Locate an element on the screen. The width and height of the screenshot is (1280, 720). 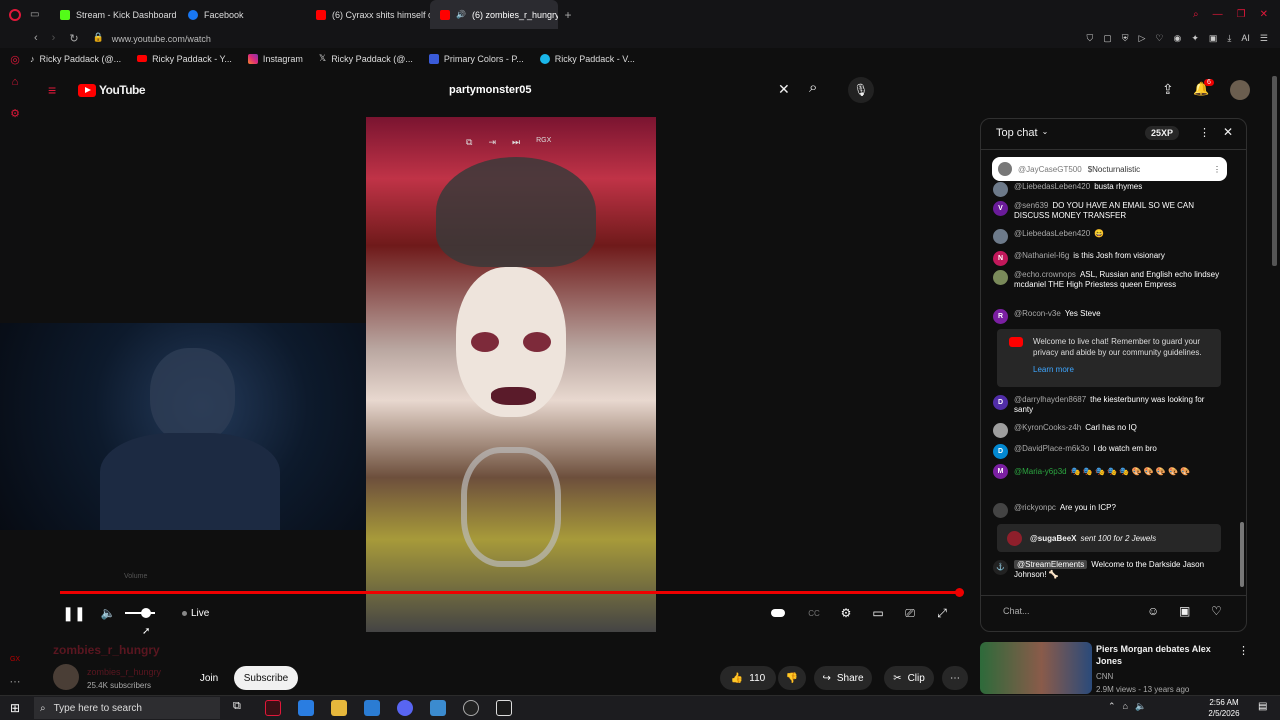
discord-icon is located at coordinates (405, 708).